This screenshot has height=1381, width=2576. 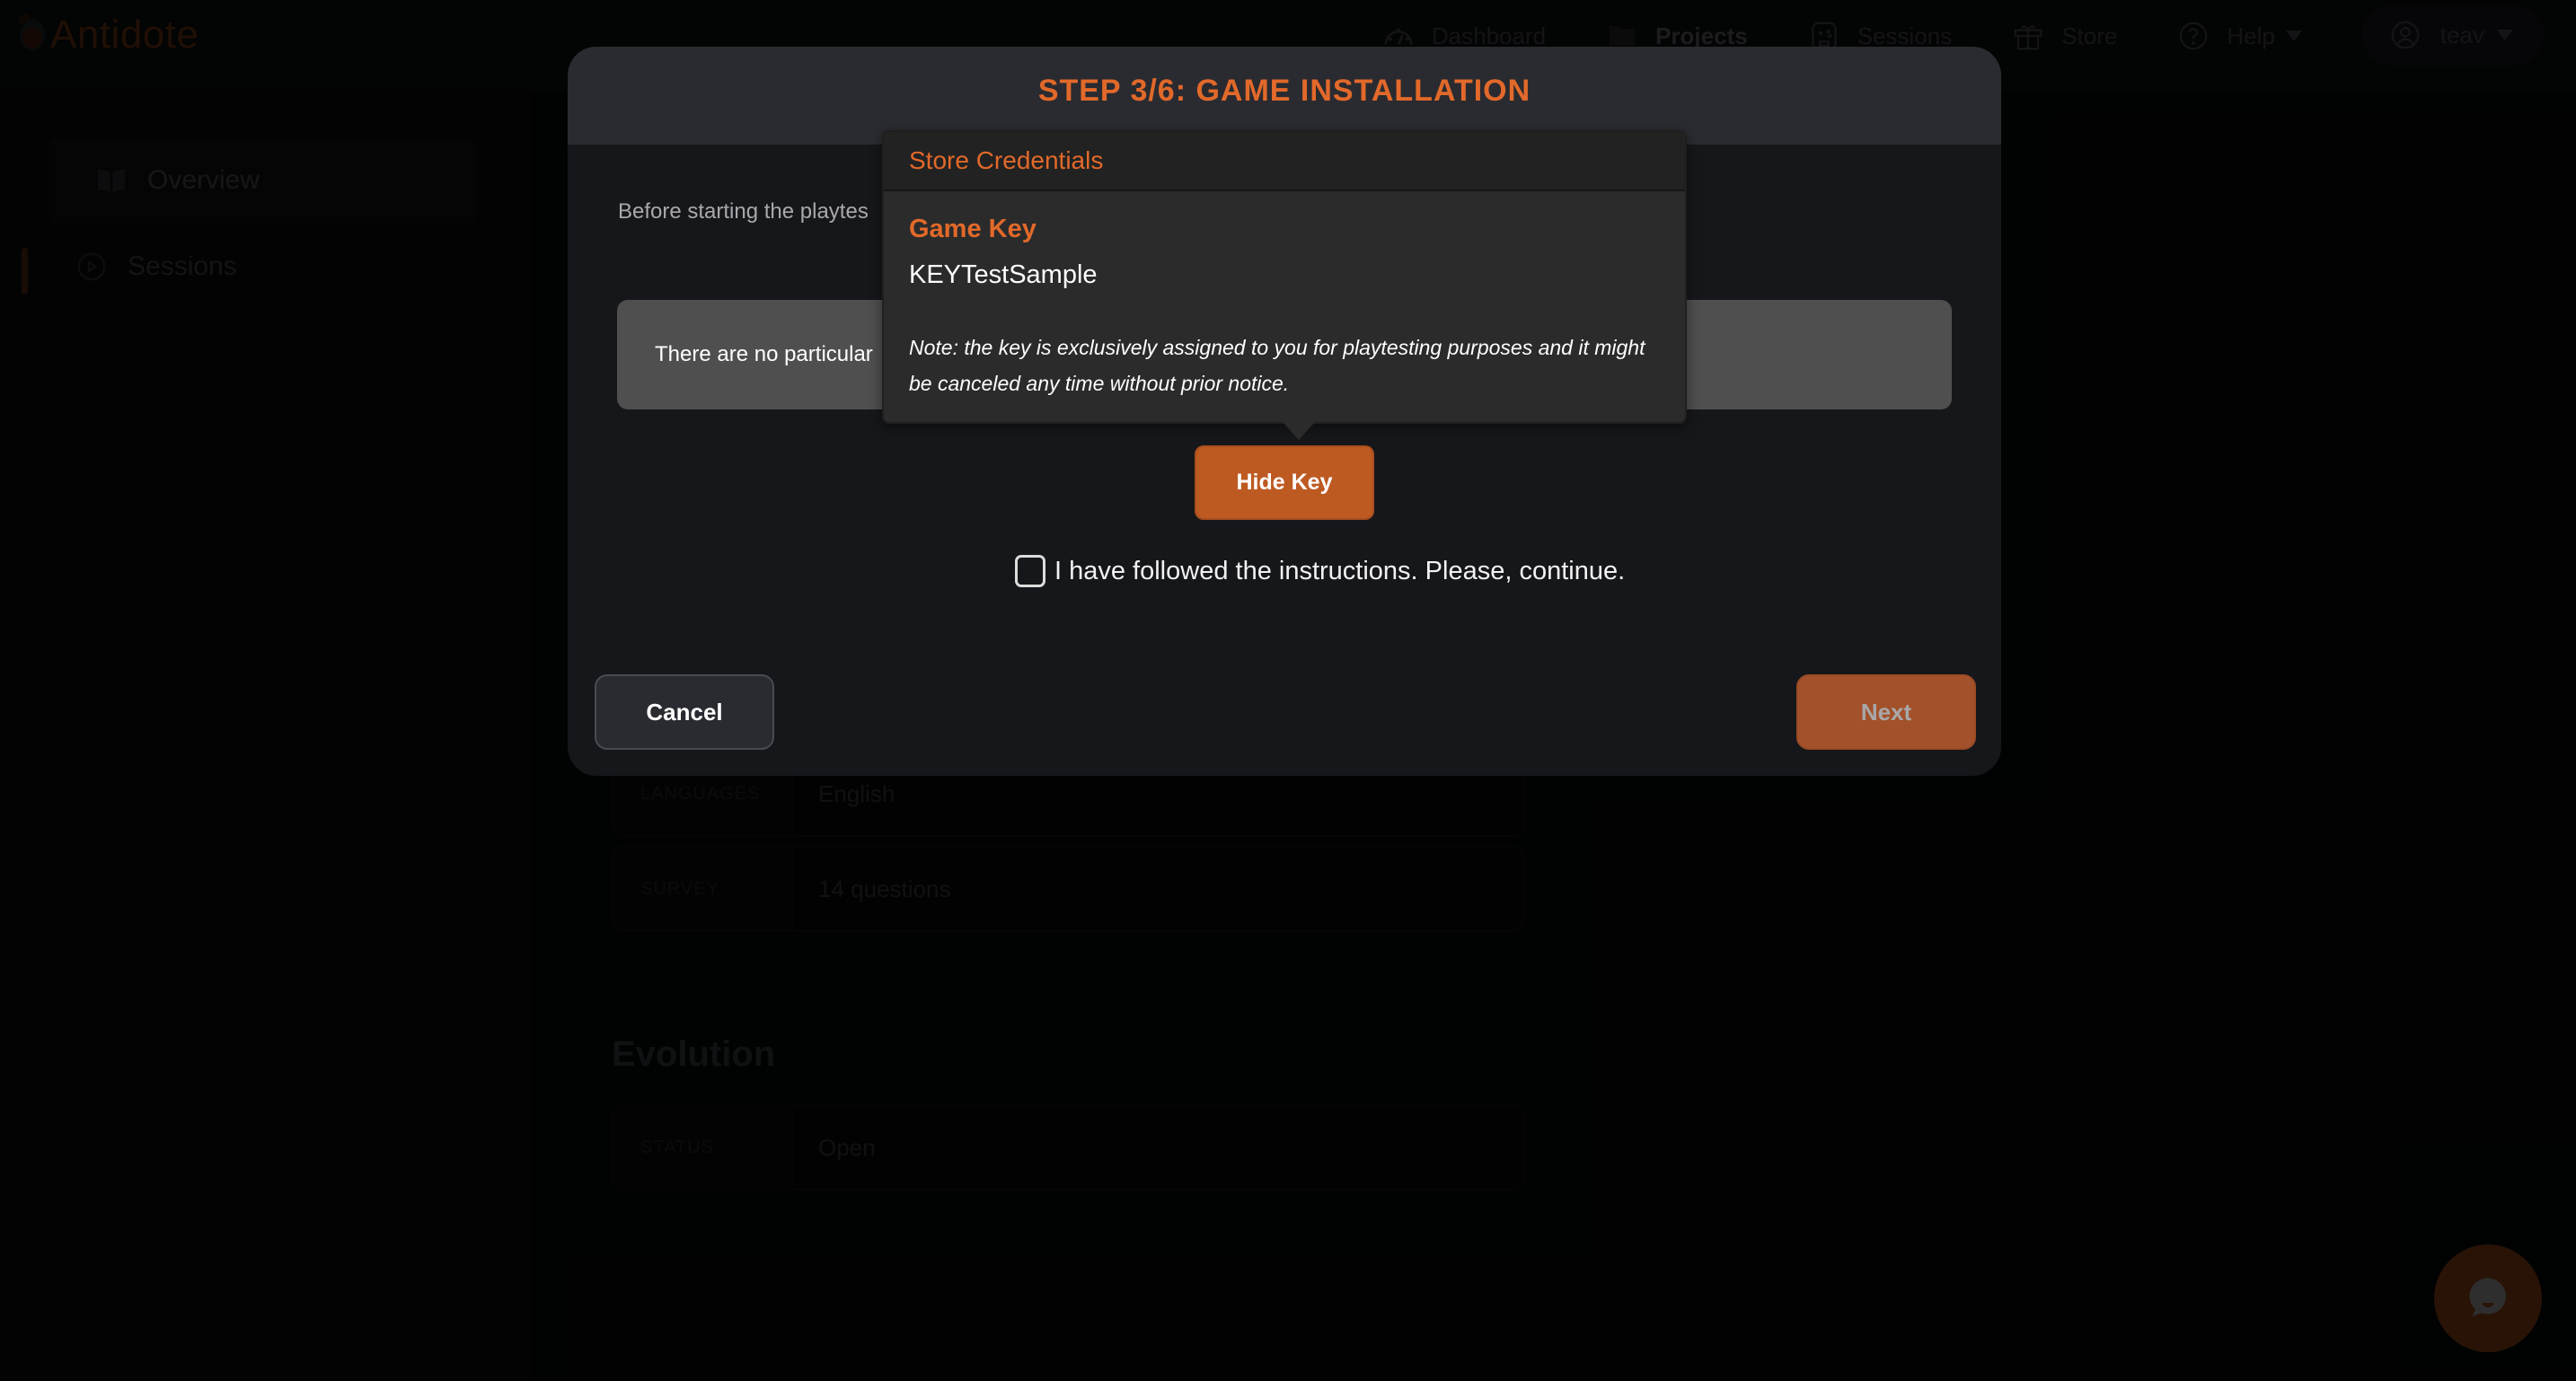 What do you see at coordinates (743, 211) in the screenshot?
I see `intro-text: Before starting the playtes` at bounding box center [743, 211].